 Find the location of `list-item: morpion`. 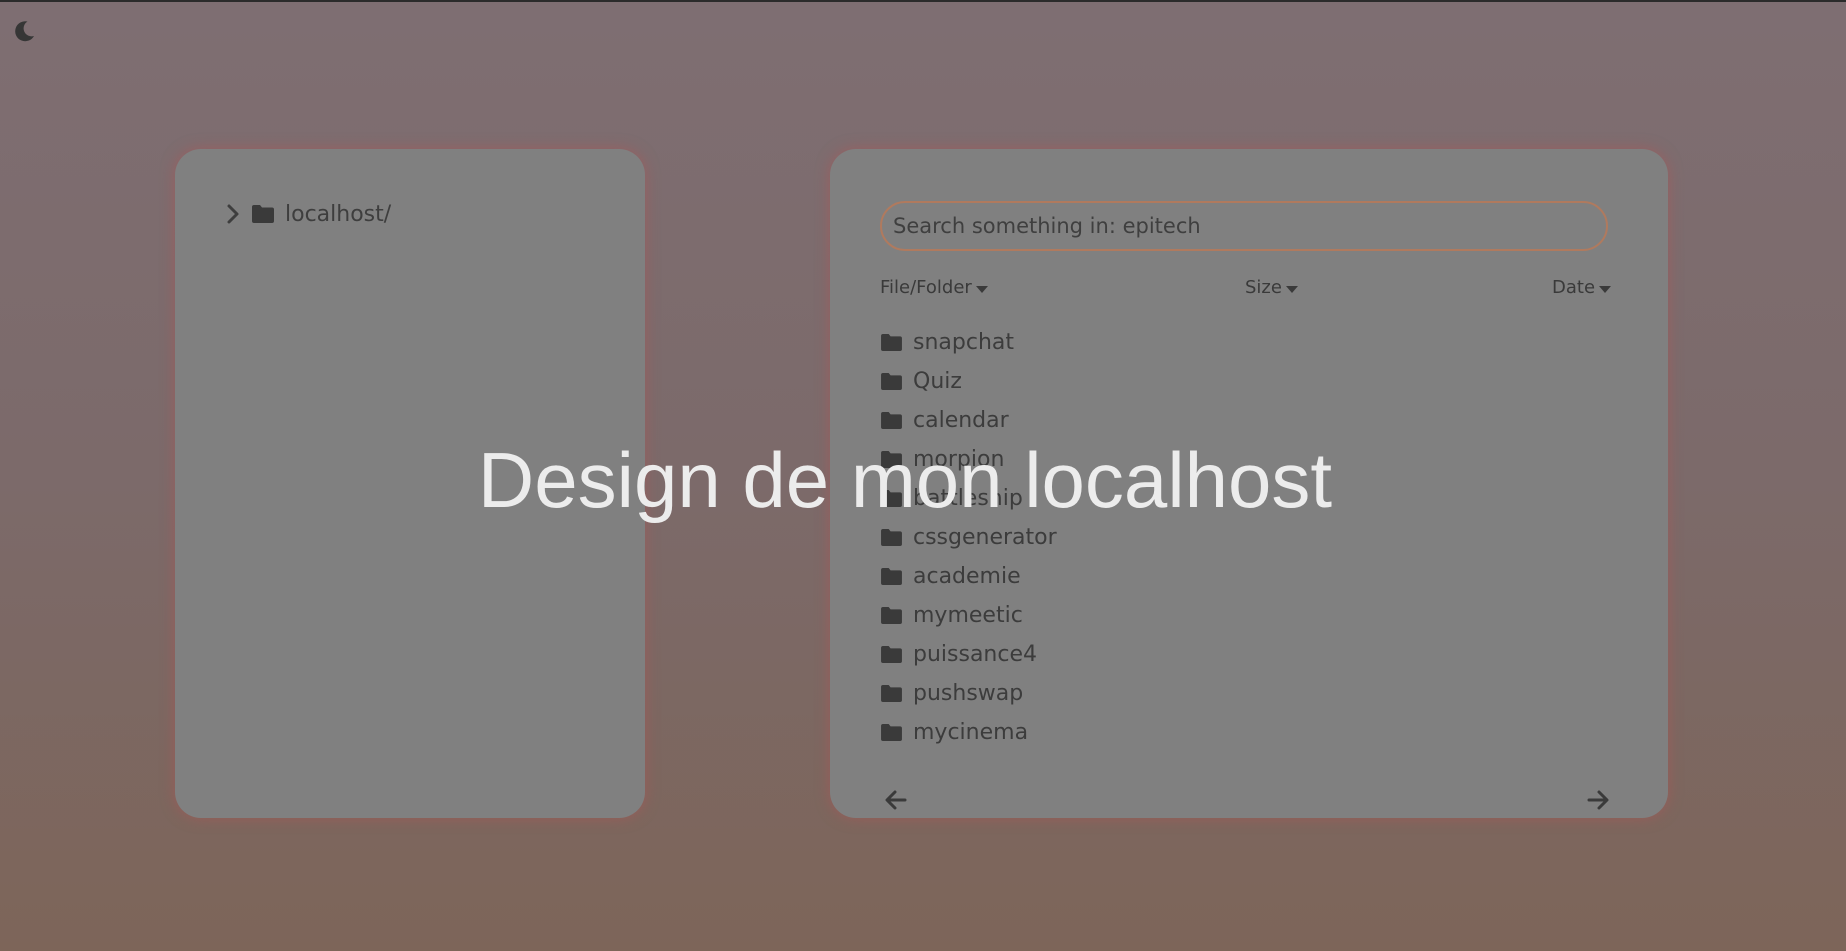

list-item: morpion is located at coordinates (1250, 459).